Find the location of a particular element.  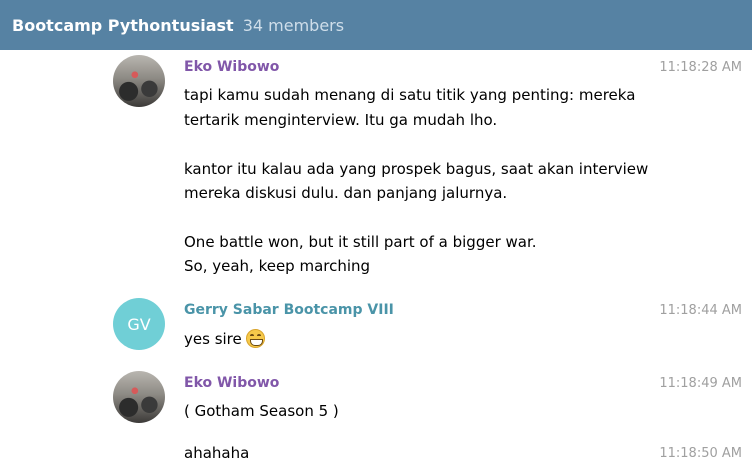

message-text-line: So, yeah, keep marching is located at coordinates (277, 266).